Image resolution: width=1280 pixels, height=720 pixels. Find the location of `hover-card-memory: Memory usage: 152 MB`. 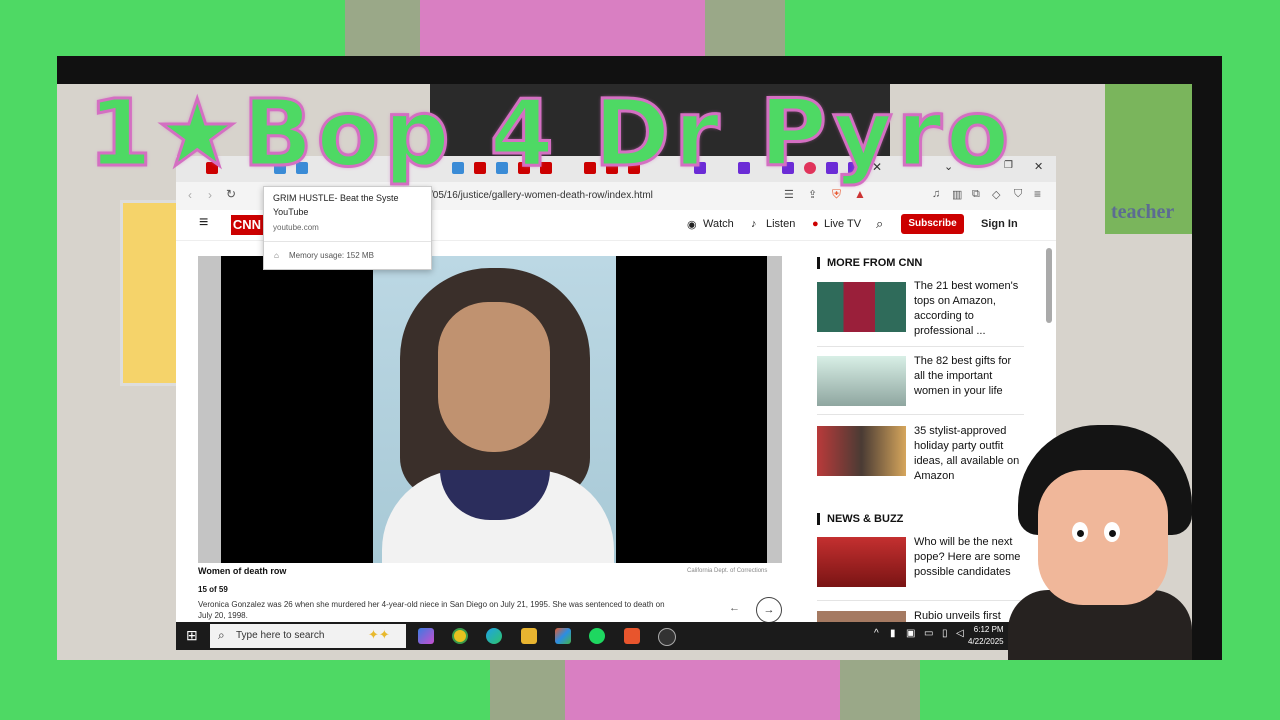

hover-card-memory: Memory usage: 152 MB is located at coordinates (331, 255).